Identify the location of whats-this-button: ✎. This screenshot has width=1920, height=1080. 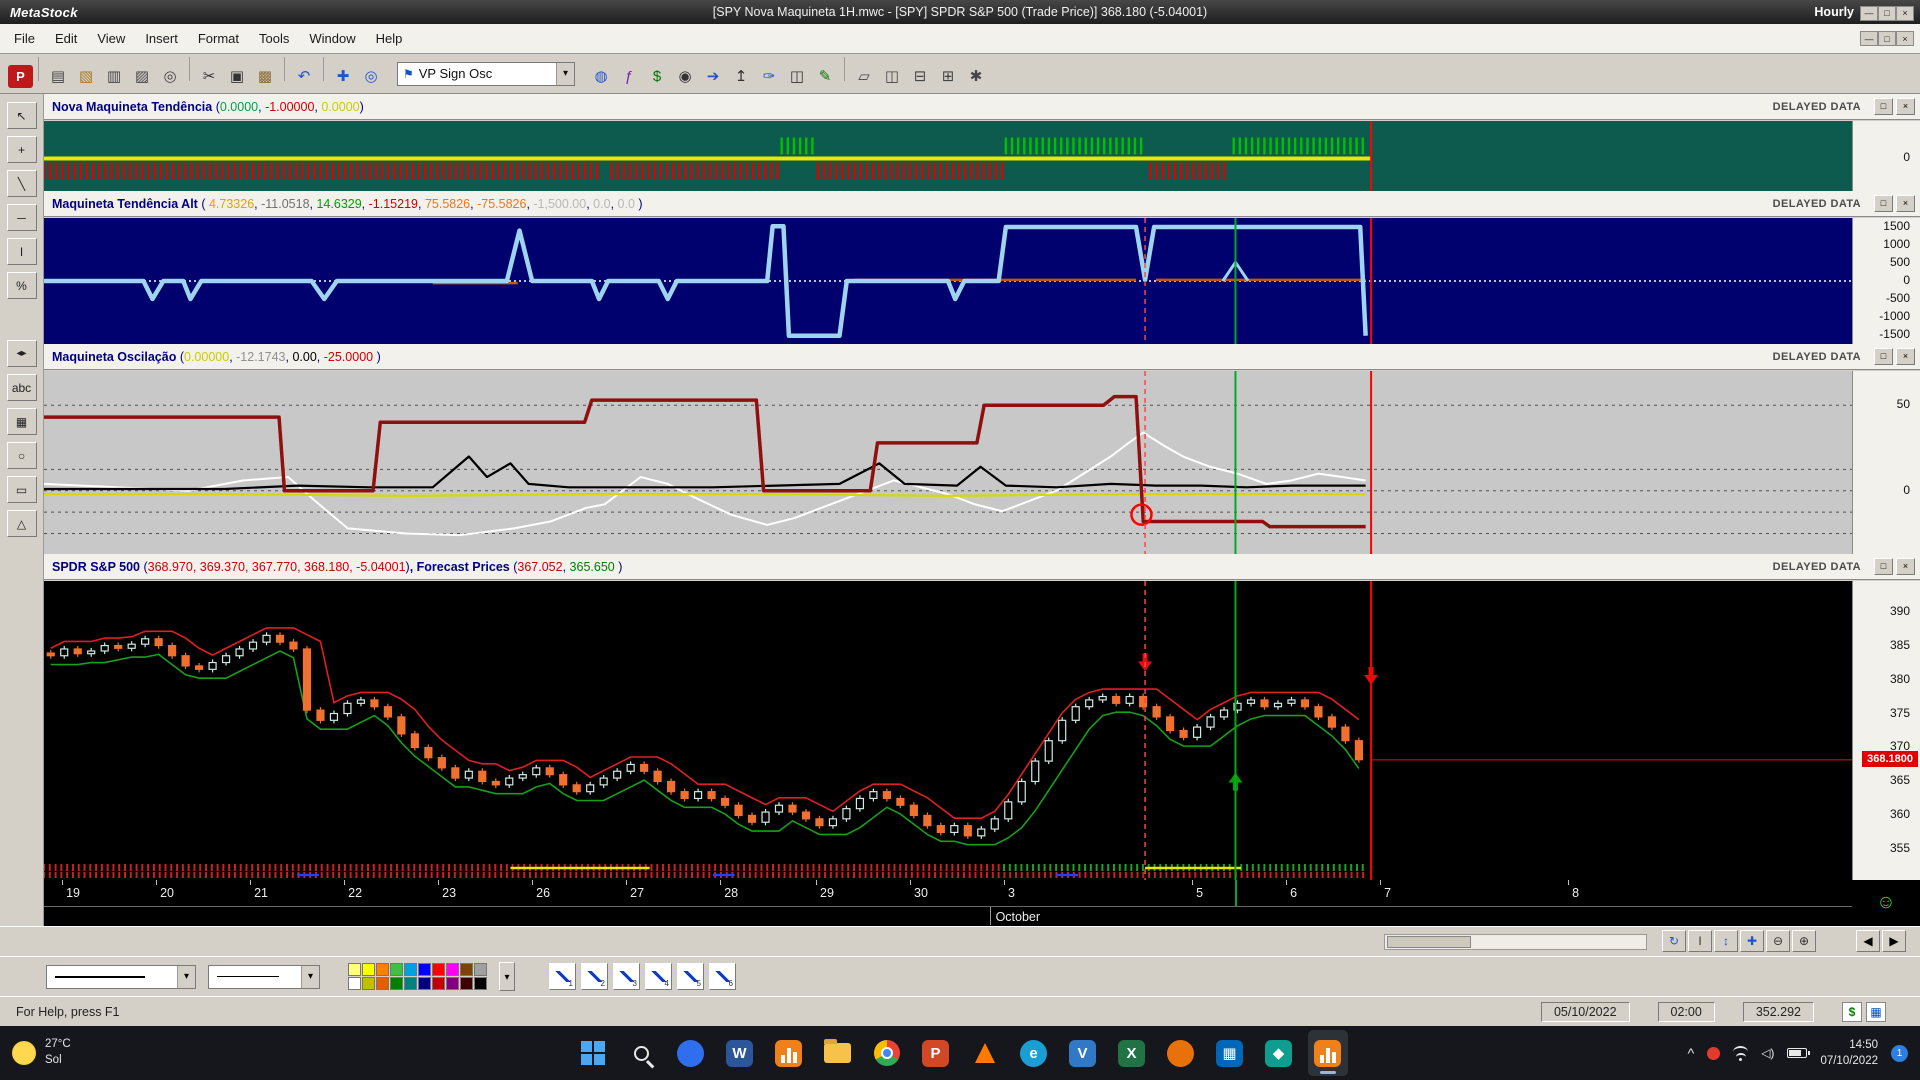
(825, 76).